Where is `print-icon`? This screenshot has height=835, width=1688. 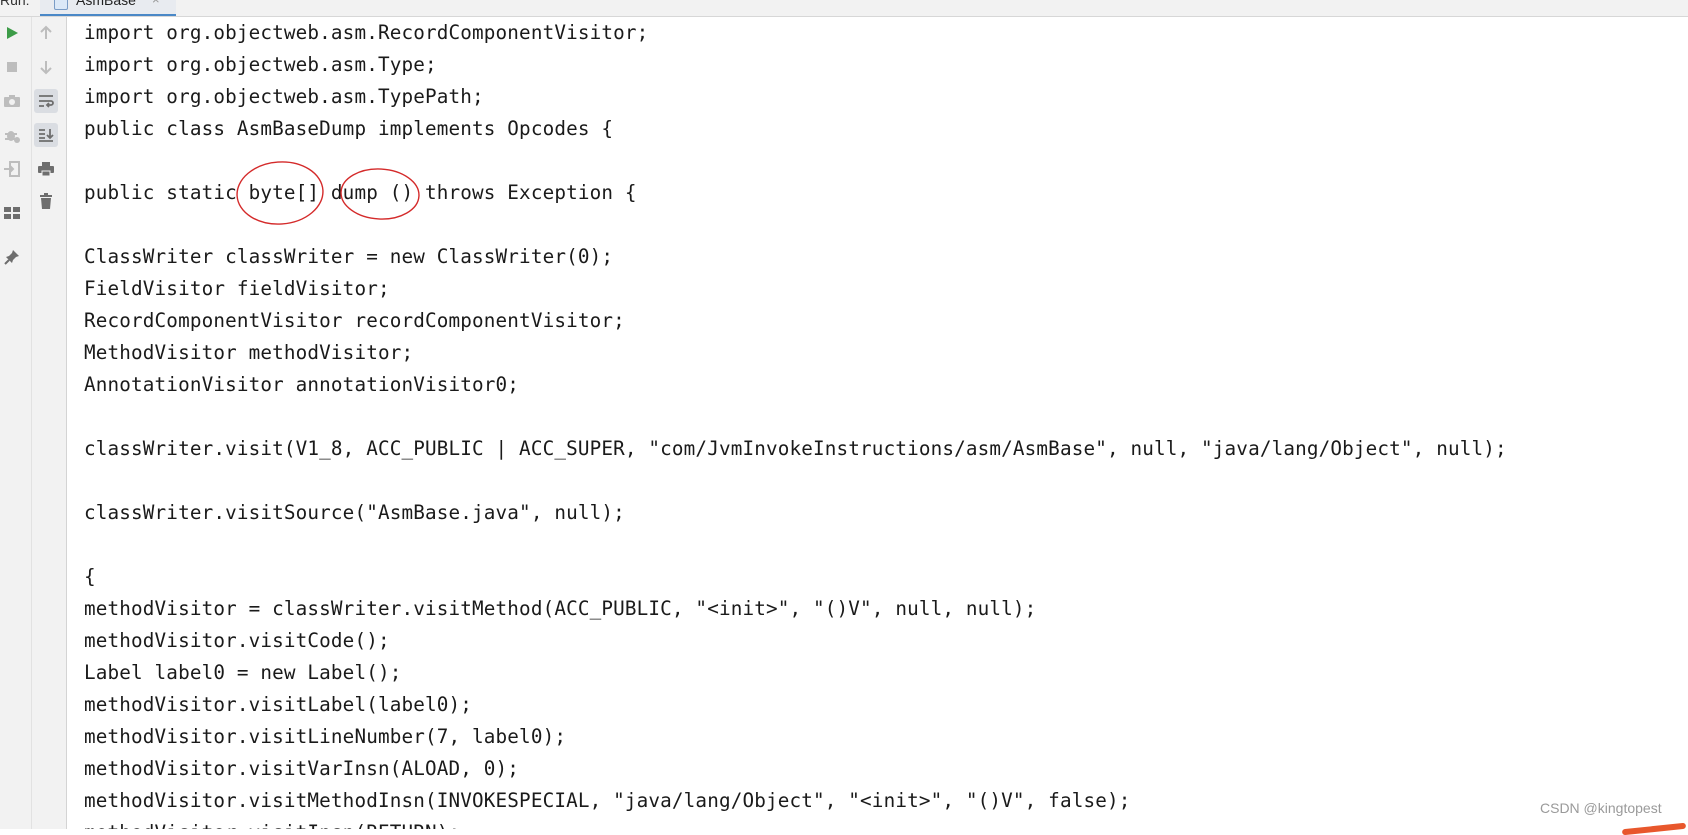
print-icon is located at coordinates (46, 169).